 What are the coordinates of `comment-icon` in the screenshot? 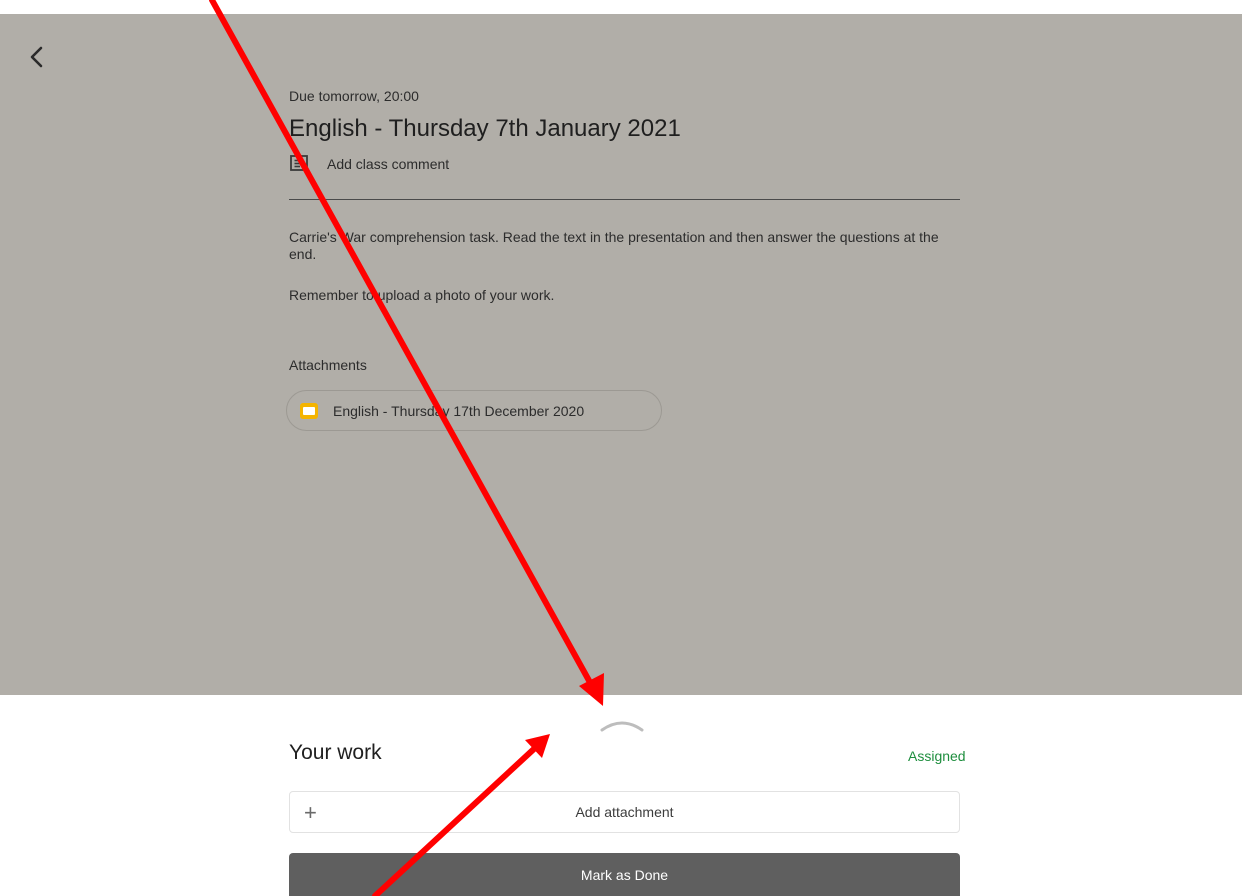 It's located at (299, 163).